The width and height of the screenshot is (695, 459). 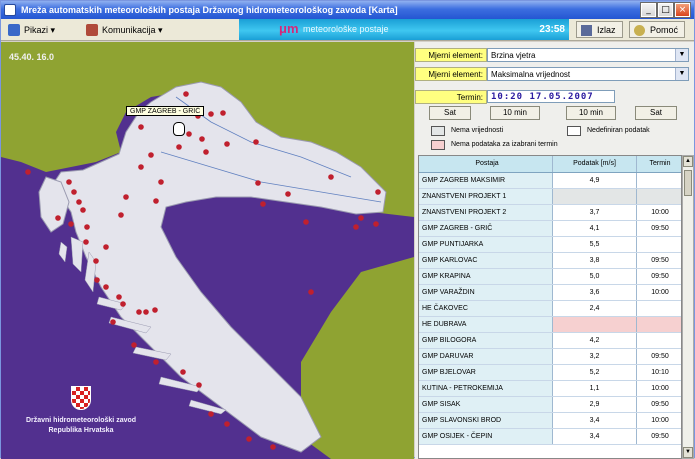 What do you see at coordinates (486, 324) in the screenshot?
I see `station-cell: HE DUBRAVA` at bounding box center [486, 324].